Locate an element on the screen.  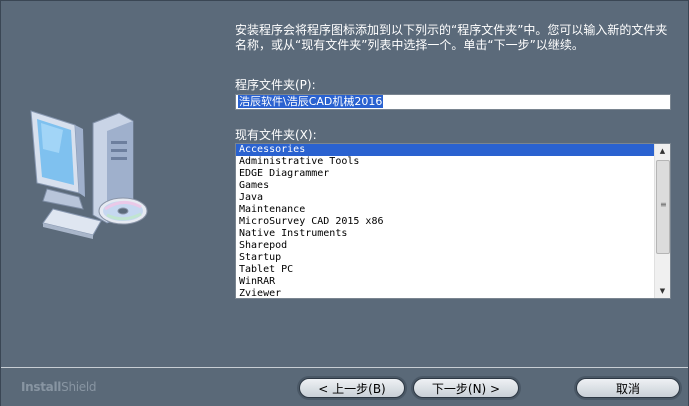
folder-list-item: Administrative Tools is located at coordinates (445, 162).